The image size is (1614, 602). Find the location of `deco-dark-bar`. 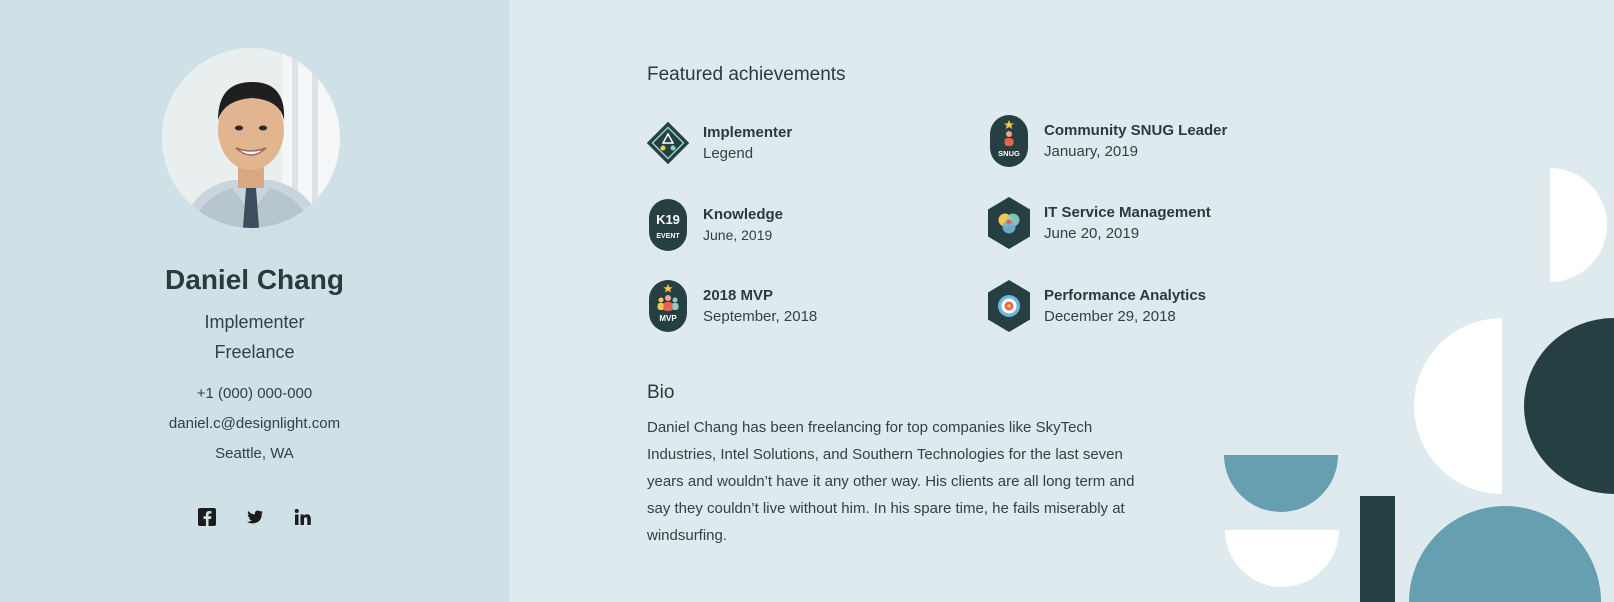

deco-dark-bar is located at coordinates (1377, 549).